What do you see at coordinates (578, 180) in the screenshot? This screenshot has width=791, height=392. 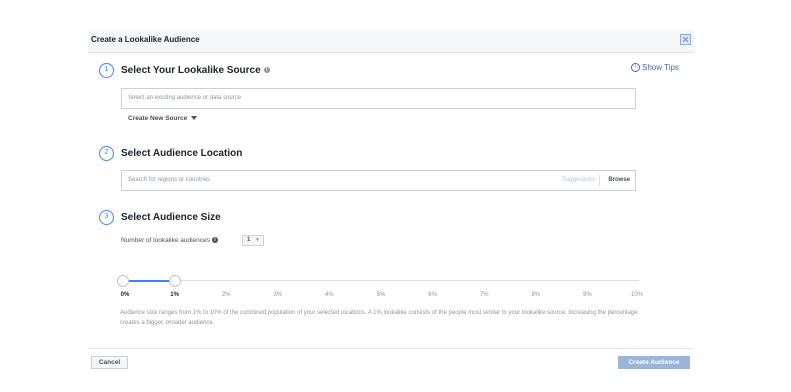 I see `suggestions-tab: Suggestions` at bounding box center [578, 180].